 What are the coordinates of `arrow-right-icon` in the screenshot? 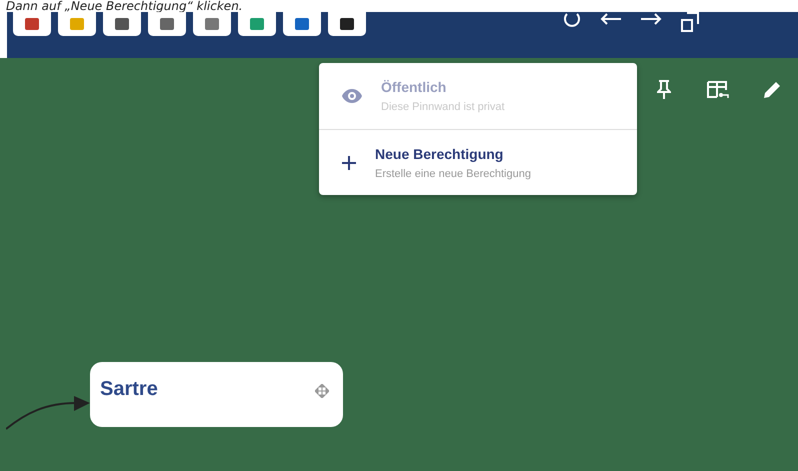 It's located at (651, 19).